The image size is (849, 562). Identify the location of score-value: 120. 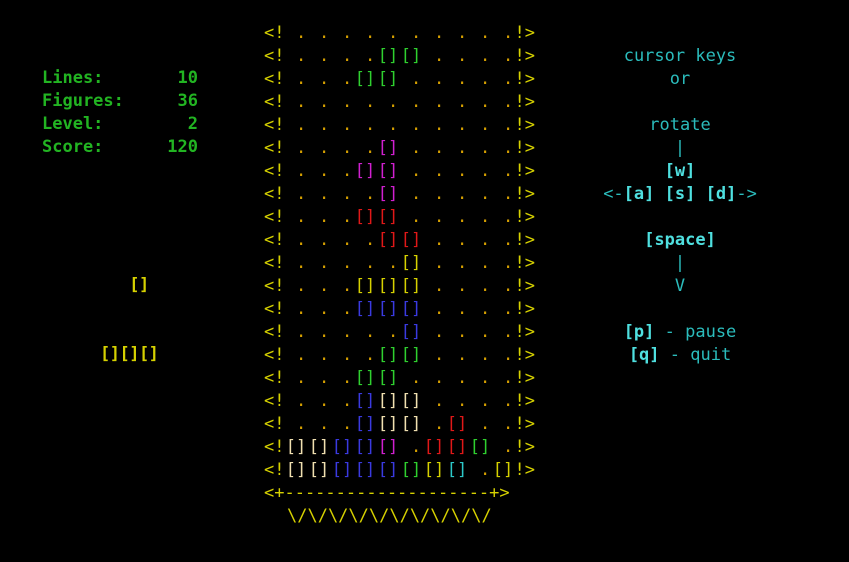
(182, 147).